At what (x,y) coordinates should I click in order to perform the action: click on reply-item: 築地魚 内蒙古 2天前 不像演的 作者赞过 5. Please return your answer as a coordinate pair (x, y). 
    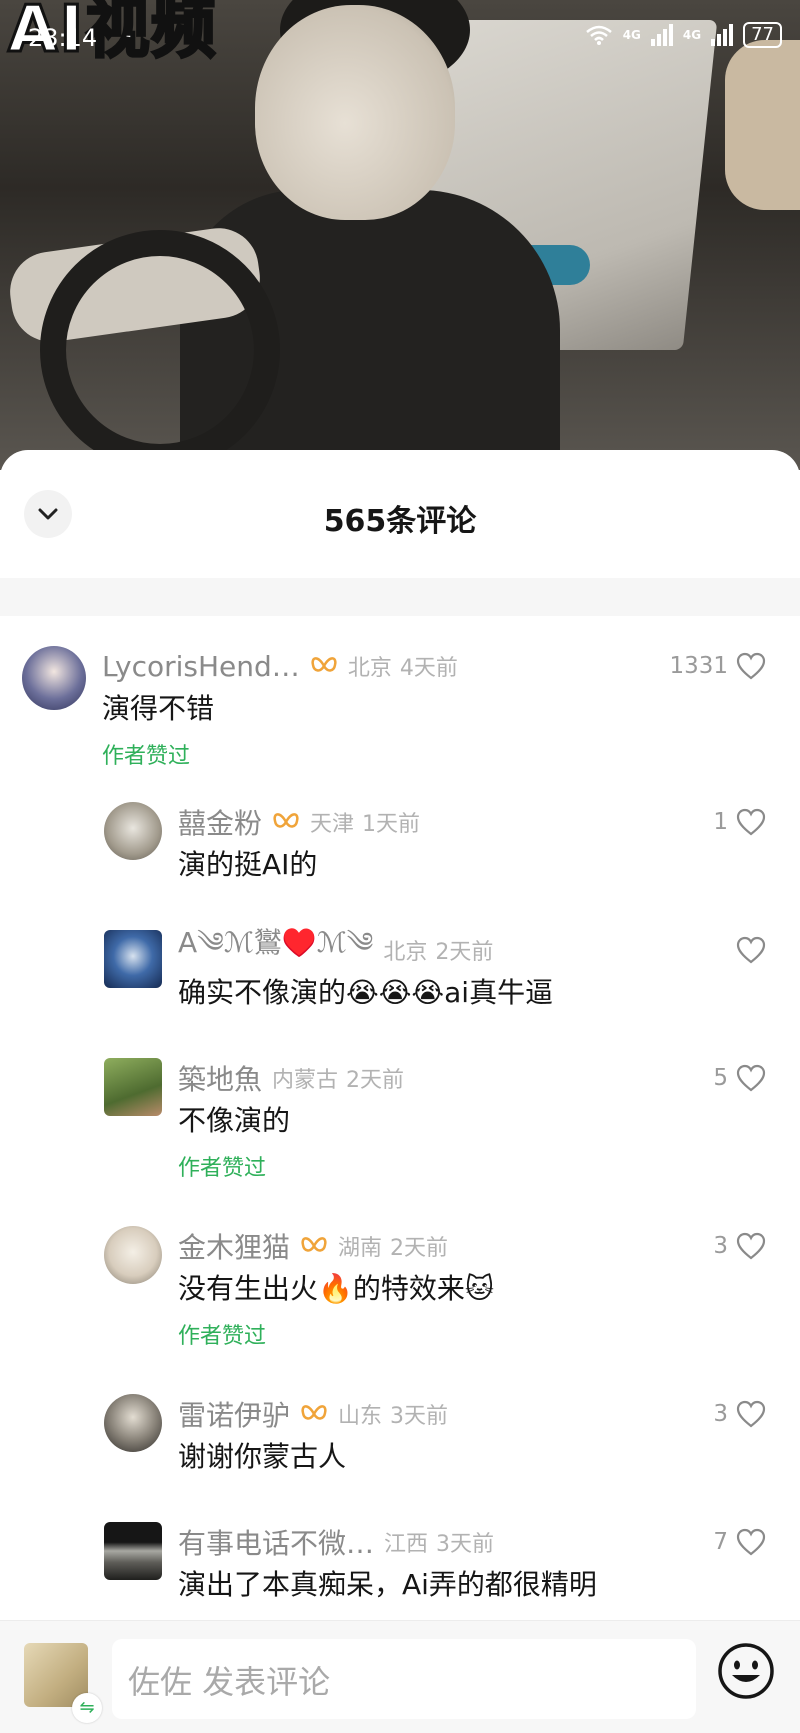
    Looking at the image, I should click on (452, 1142).